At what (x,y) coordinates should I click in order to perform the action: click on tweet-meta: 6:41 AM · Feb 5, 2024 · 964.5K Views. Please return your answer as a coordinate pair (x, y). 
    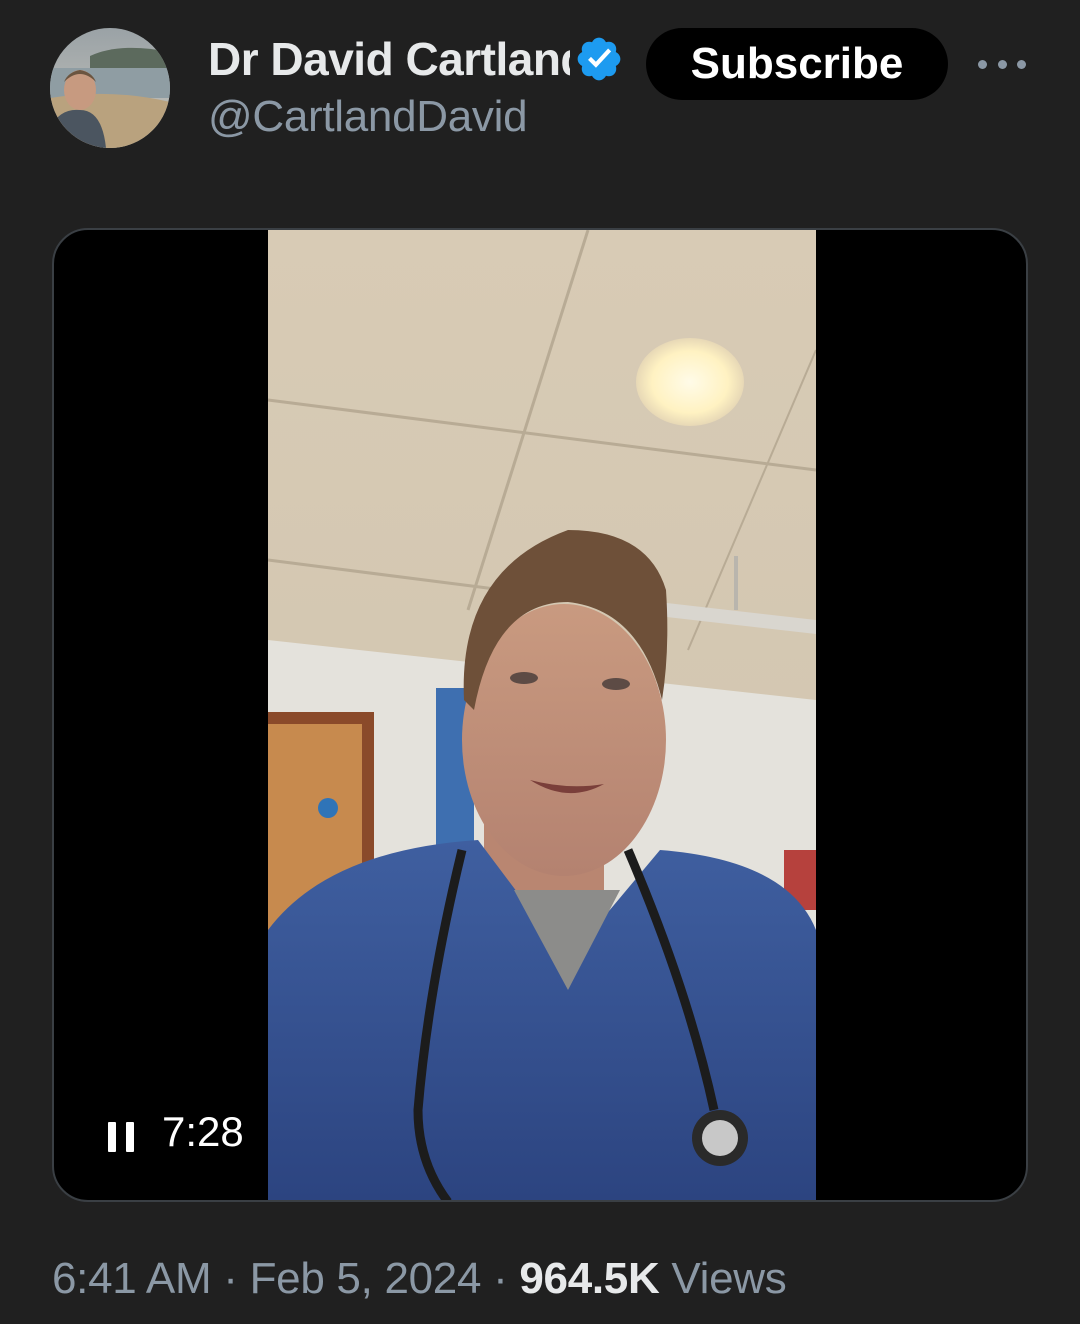
    Looking at the image, I should click on (419, 1279).